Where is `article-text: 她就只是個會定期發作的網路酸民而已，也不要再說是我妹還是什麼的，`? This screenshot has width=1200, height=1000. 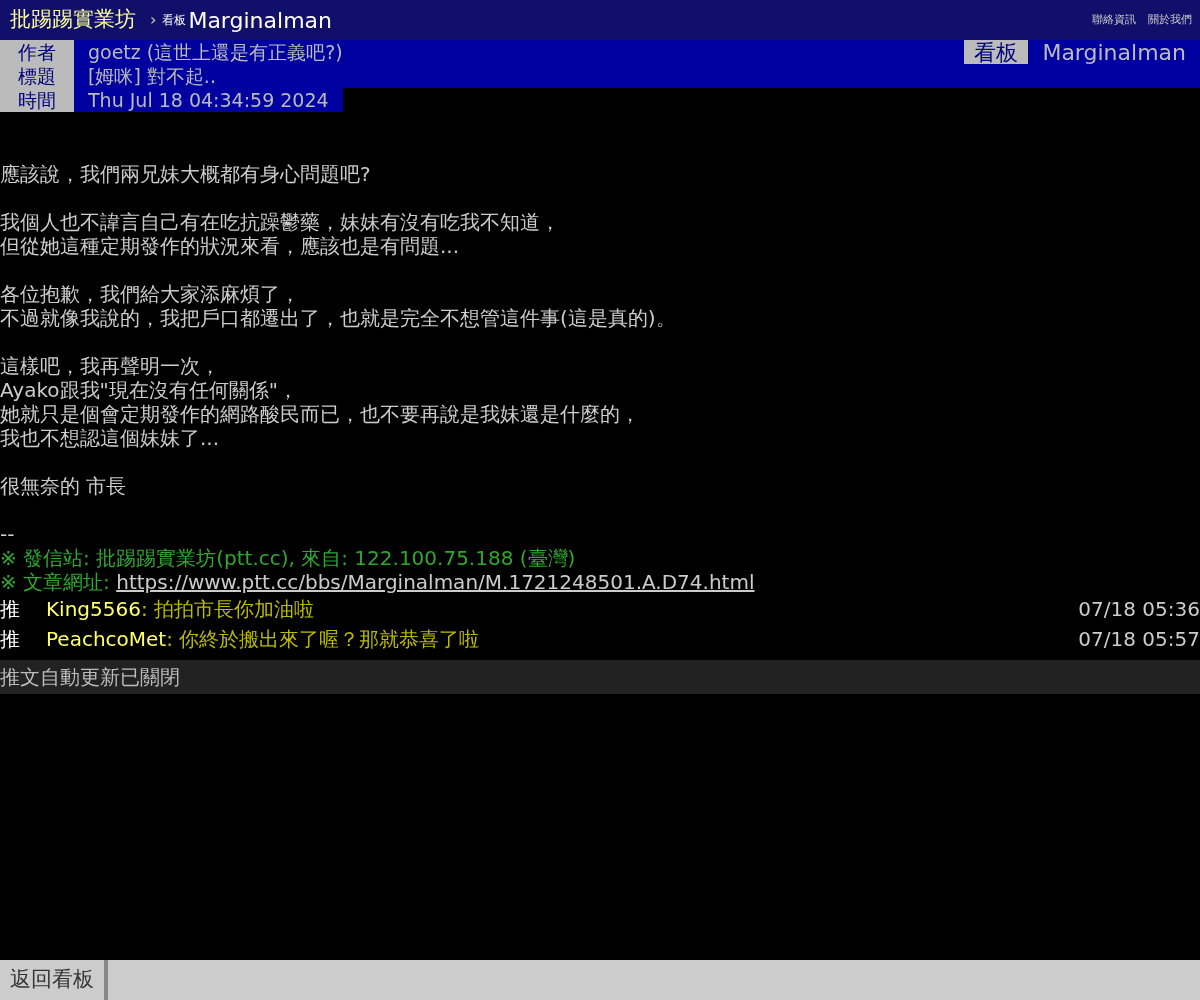
article-text: 她就只是個會定期發作的網路酸民而已，也不要再說是我妹還是什麼的， is located at coordinates (320, 414).